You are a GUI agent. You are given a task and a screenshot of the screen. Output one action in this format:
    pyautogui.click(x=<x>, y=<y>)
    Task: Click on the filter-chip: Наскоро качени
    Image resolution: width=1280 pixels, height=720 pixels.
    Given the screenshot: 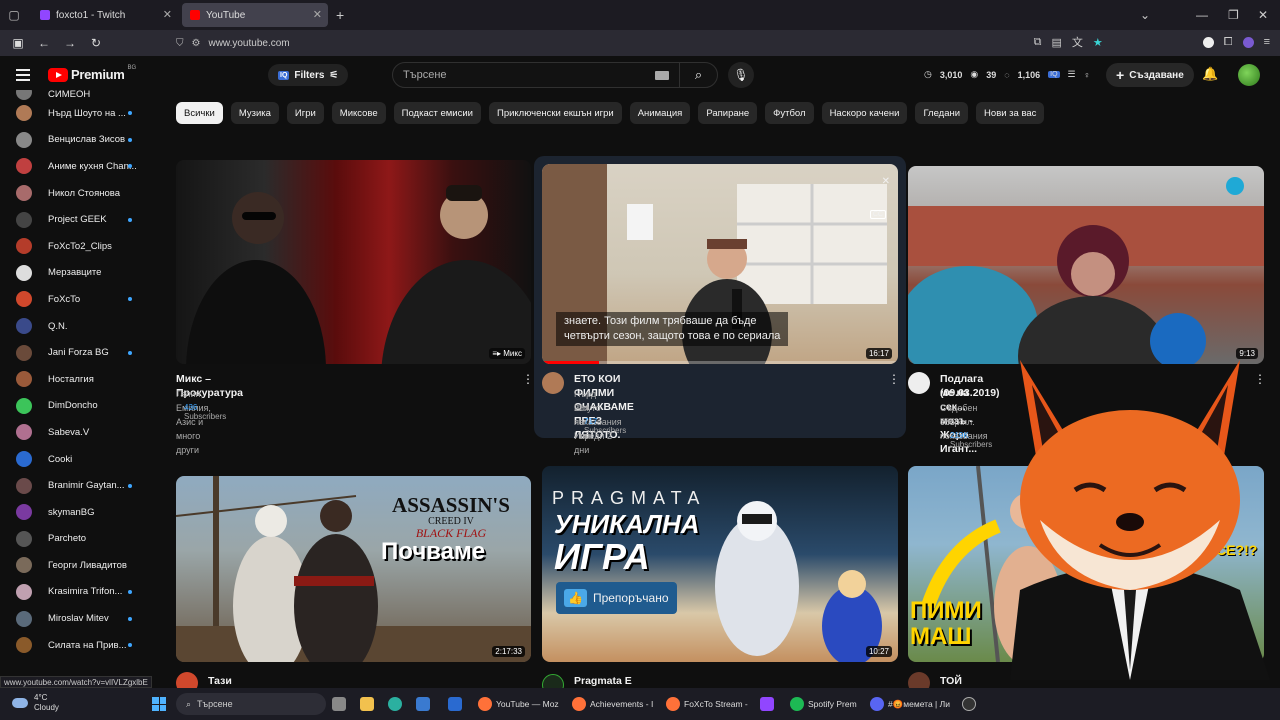 What is the action you would take?
    pyautogui.click(x=864, y=113)
    